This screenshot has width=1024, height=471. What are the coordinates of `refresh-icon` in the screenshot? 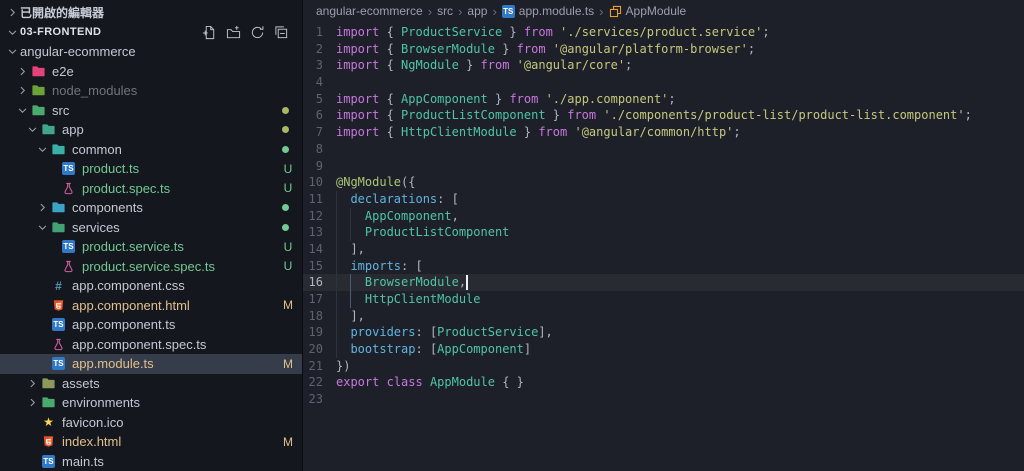 It's located at (257, 32).